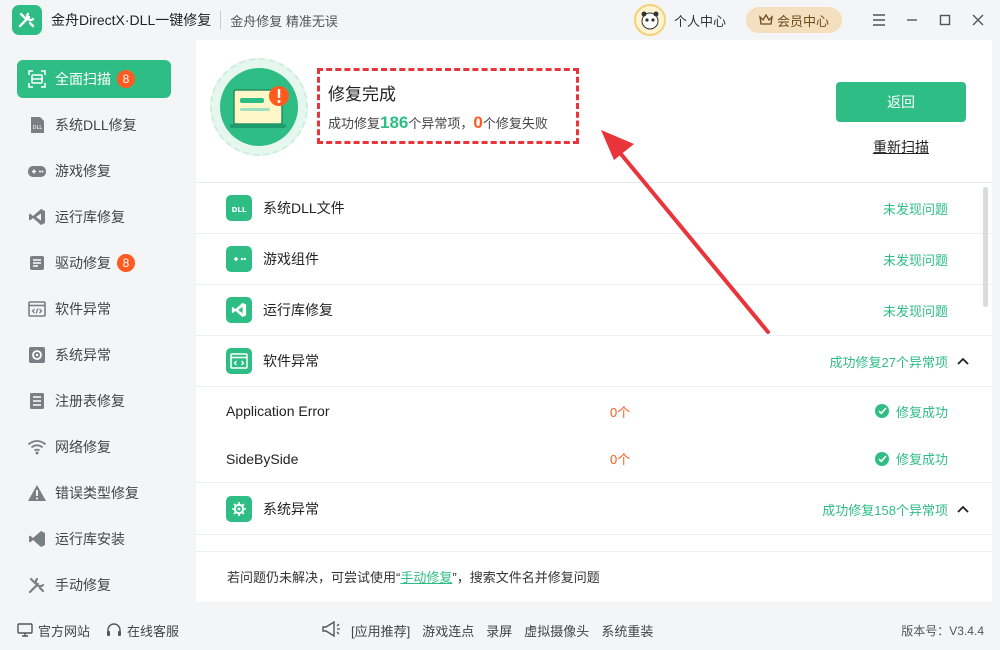 The image size is (1000, 650). What do you see at coordinates (97, 493) in the screenshot?
I see `sidebar-item-label: 错误类型修复` at bounding box center [97, 493].